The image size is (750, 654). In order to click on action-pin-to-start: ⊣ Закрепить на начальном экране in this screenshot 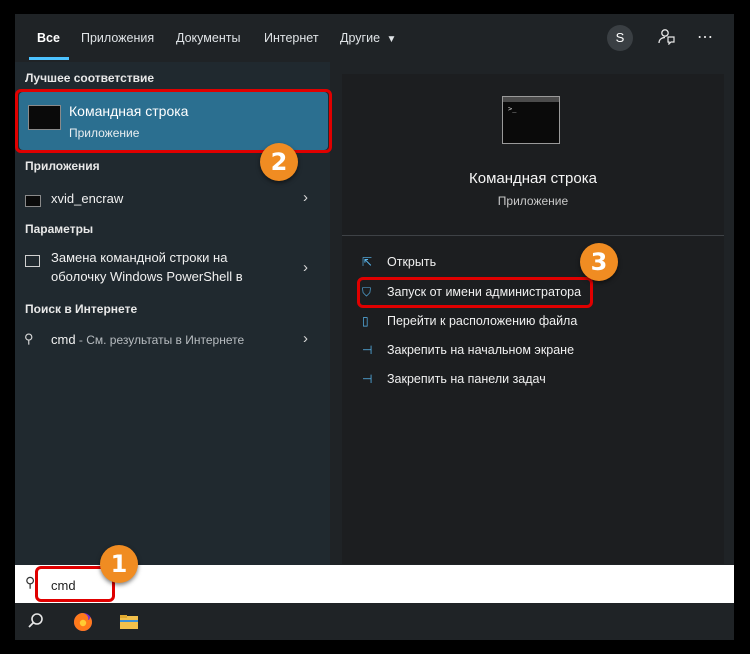, I will do `click(468, 350)`.